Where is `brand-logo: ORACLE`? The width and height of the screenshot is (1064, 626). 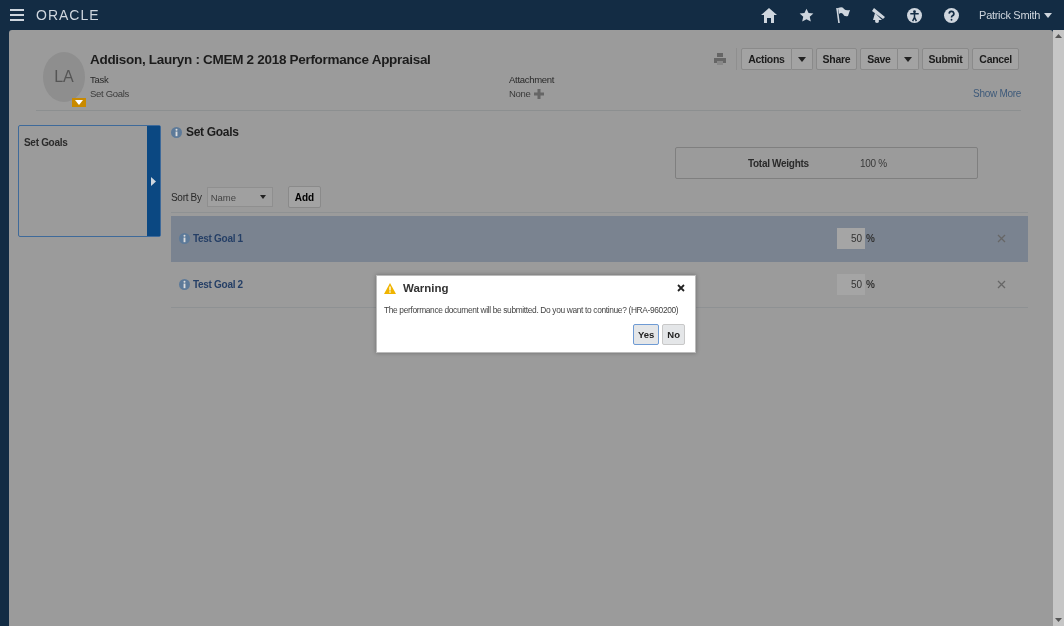 brand-logo: ORACLE is located at coordinates (68, 15).